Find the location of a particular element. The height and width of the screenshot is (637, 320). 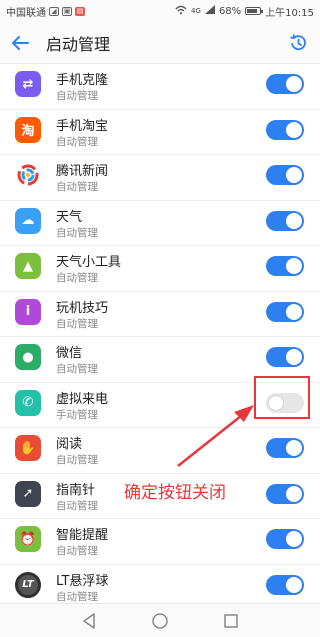

taobao-icon: 淘 is located at coordinates (28, 129).